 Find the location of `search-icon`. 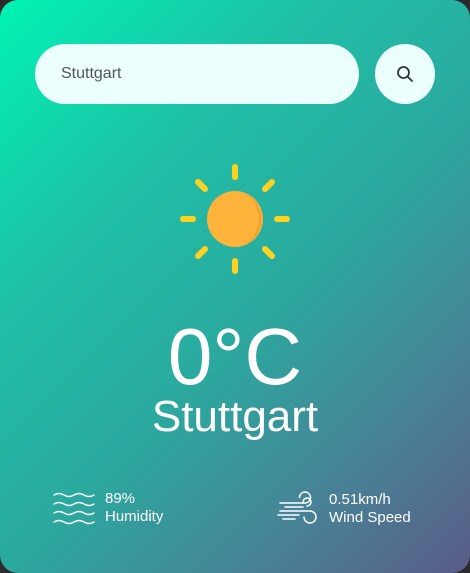

search-icon is located at coordinates (405, 74).